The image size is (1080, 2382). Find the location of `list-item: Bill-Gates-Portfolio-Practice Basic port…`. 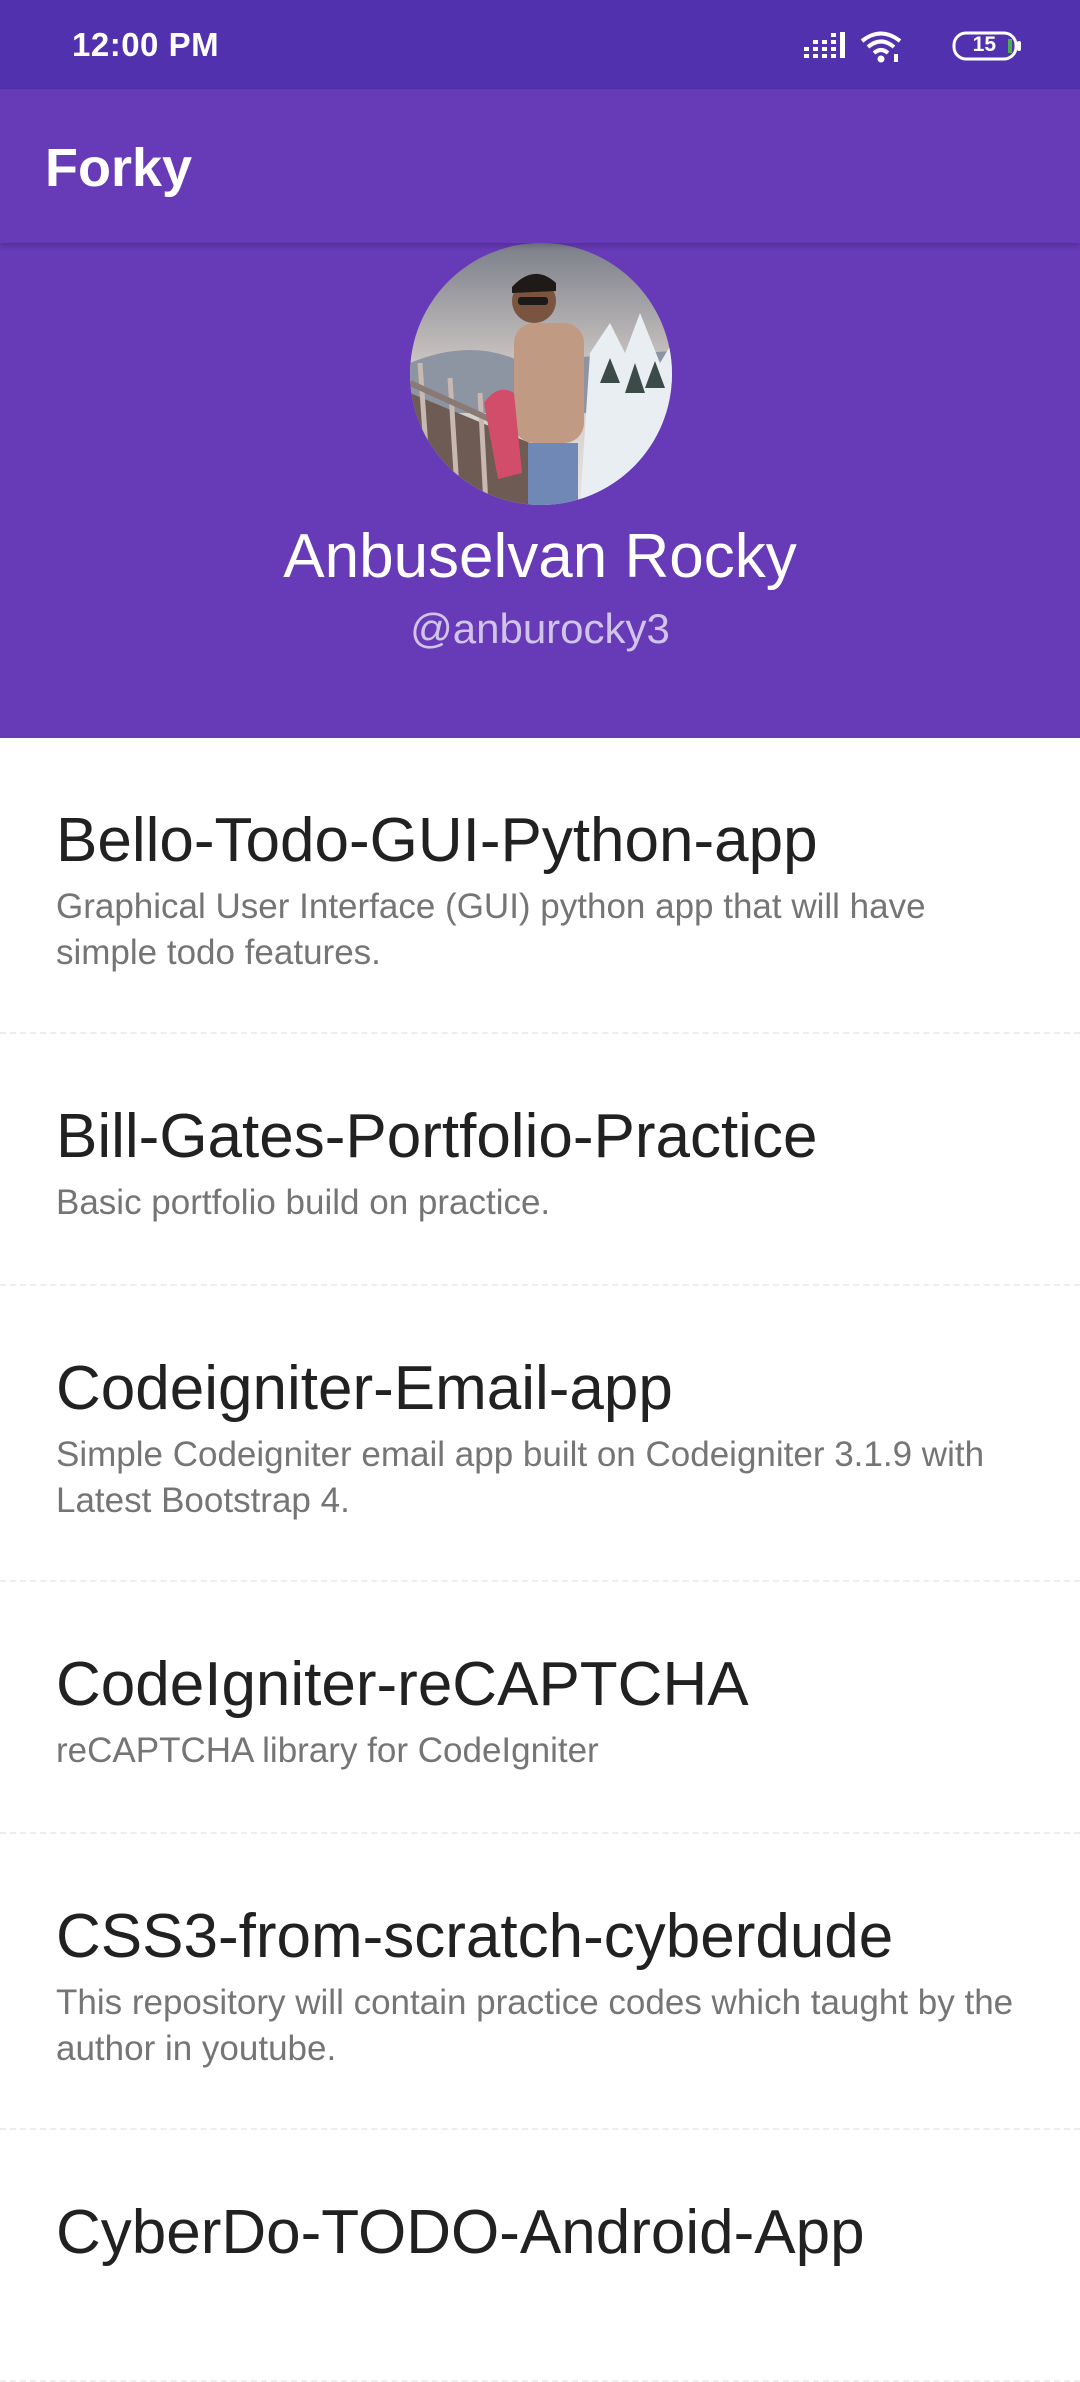

list-item: Bill-Gates-Portfolio-Practice Basic port… is located at coordinates (540, 1160).